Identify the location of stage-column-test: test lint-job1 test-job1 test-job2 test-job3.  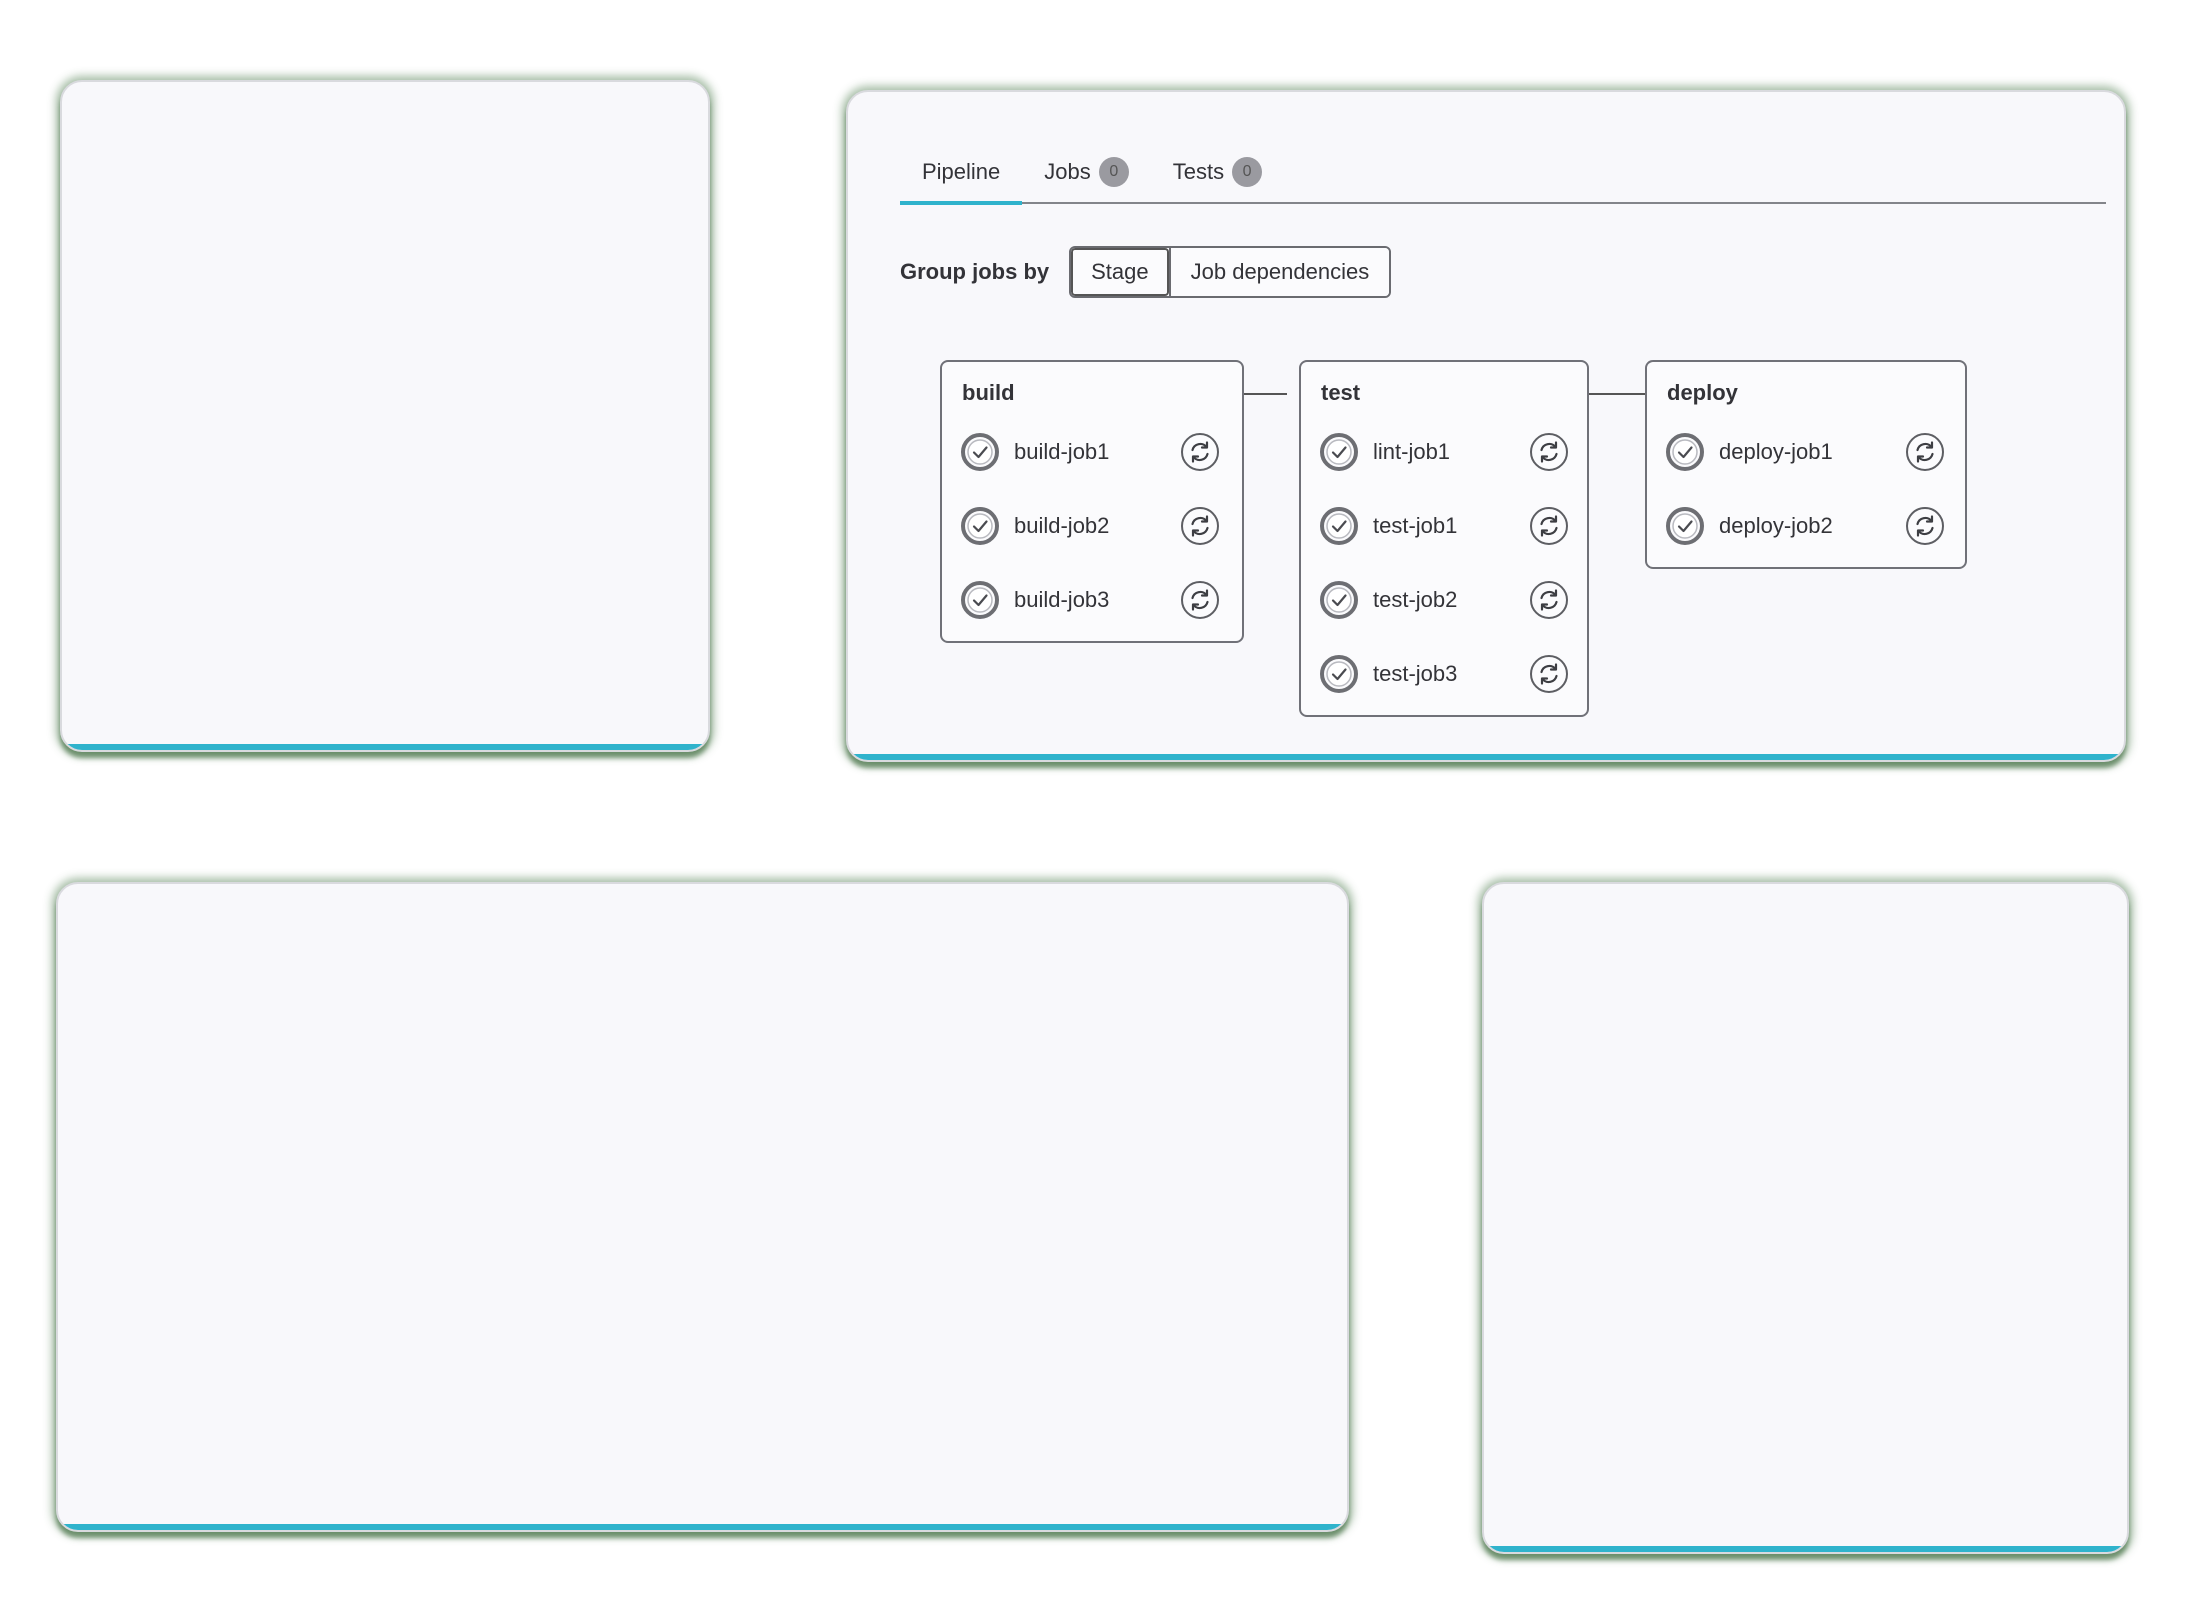
(1444, 538).